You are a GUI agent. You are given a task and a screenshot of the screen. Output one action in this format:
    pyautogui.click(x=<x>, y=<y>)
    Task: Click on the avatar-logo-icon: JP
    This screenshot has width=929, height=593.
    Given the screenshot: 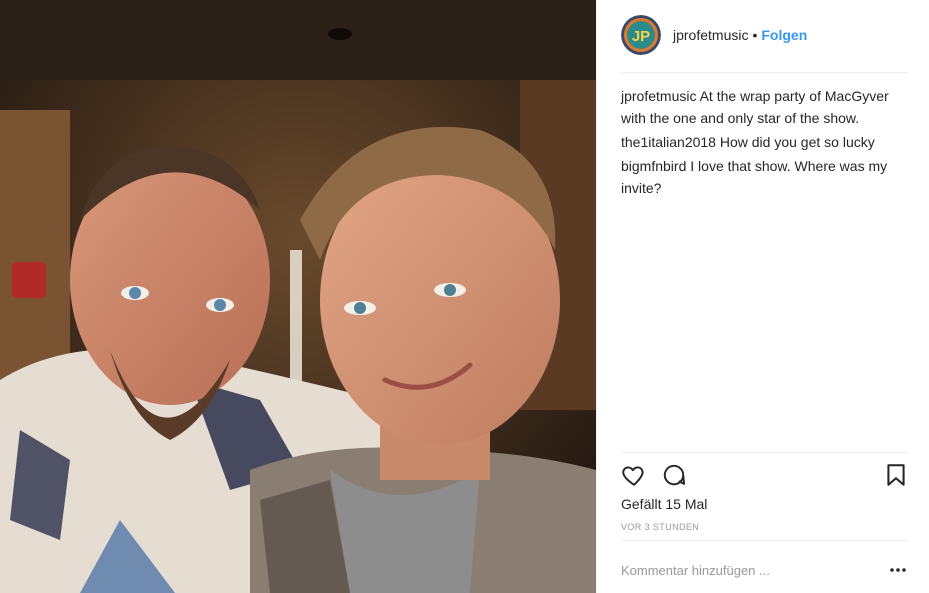 What is the action you would take?
    pyautogui.click(x=641, y=35)
    